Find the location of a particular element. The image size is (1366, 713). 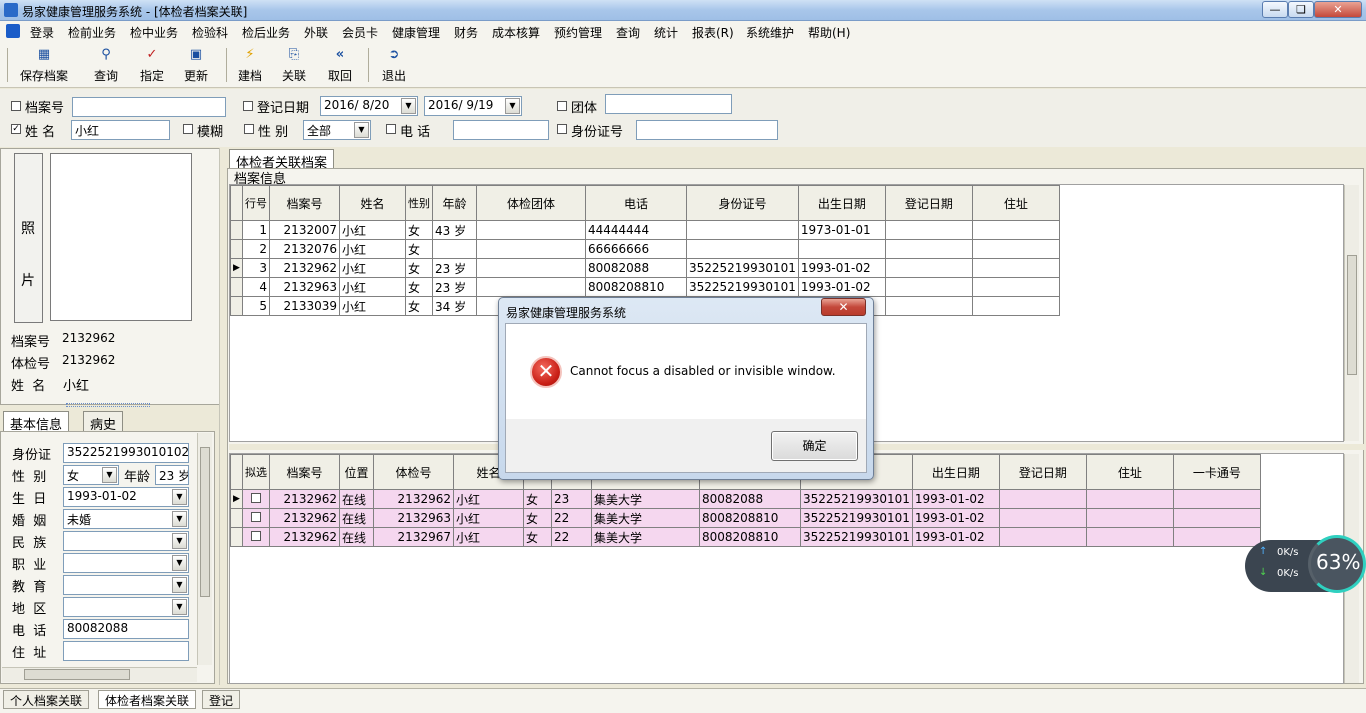

region-select: ▼ is located at coordinates (126, 607).